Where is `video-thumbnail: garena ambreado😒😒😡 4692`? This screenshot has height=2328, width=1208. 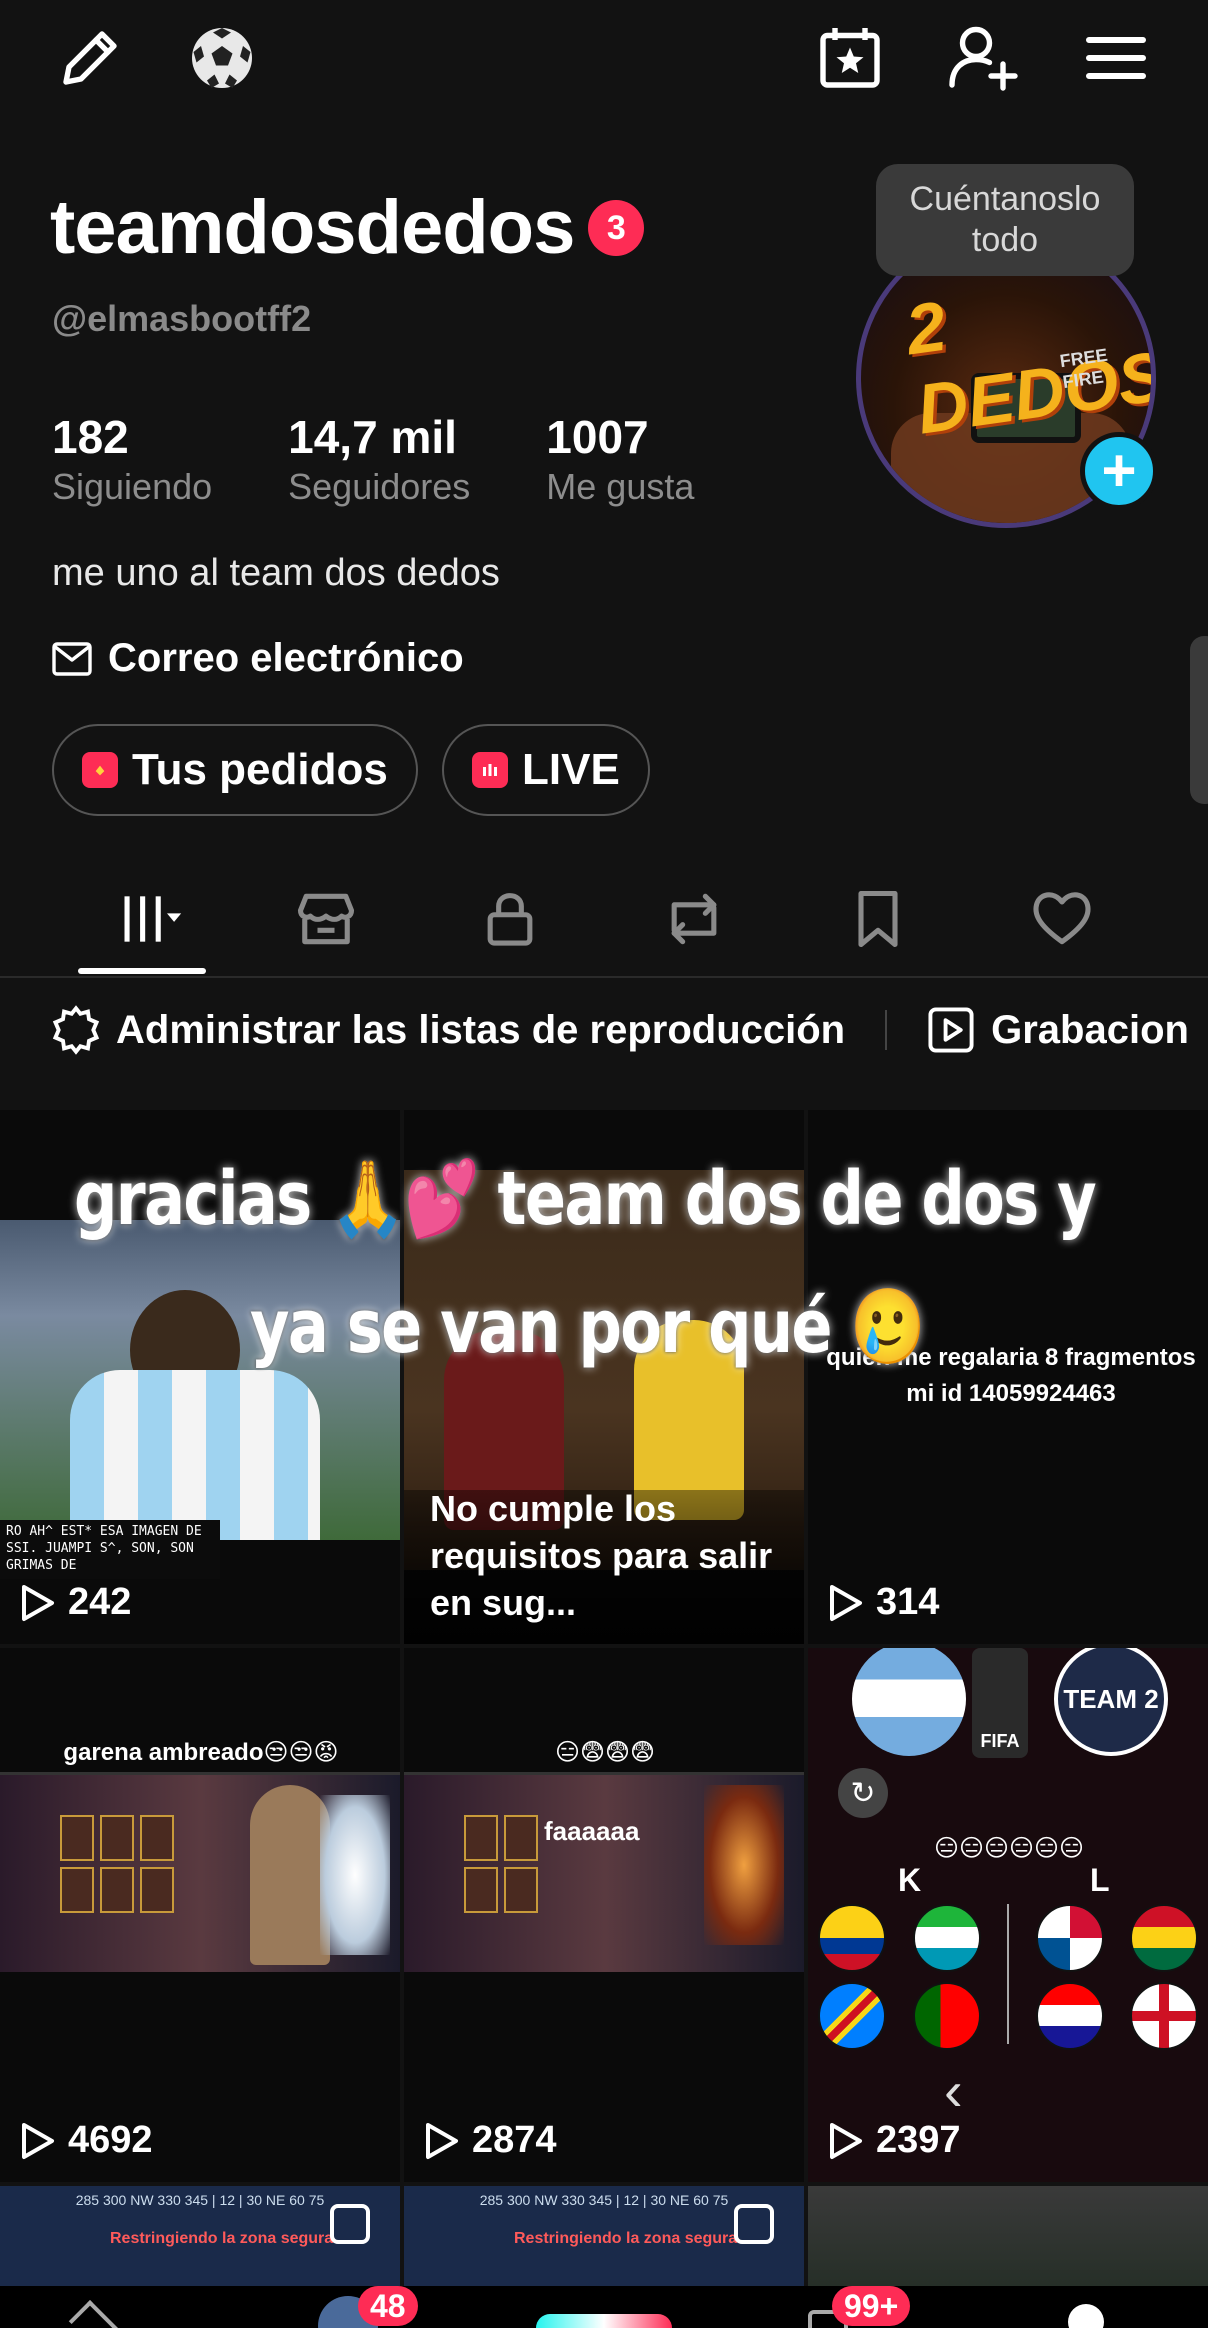
video-thumbnail: garena ambreado😒😒😡 4692 is located at coordinates (200, 1915).